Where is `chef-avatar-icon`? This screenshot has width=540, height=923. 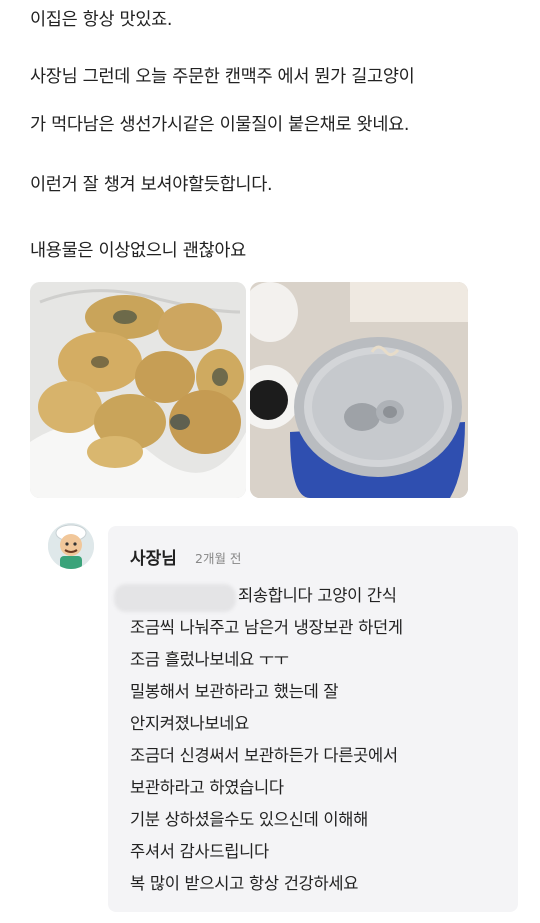 chef-avatar-icon is located at coordinates (71, 546).